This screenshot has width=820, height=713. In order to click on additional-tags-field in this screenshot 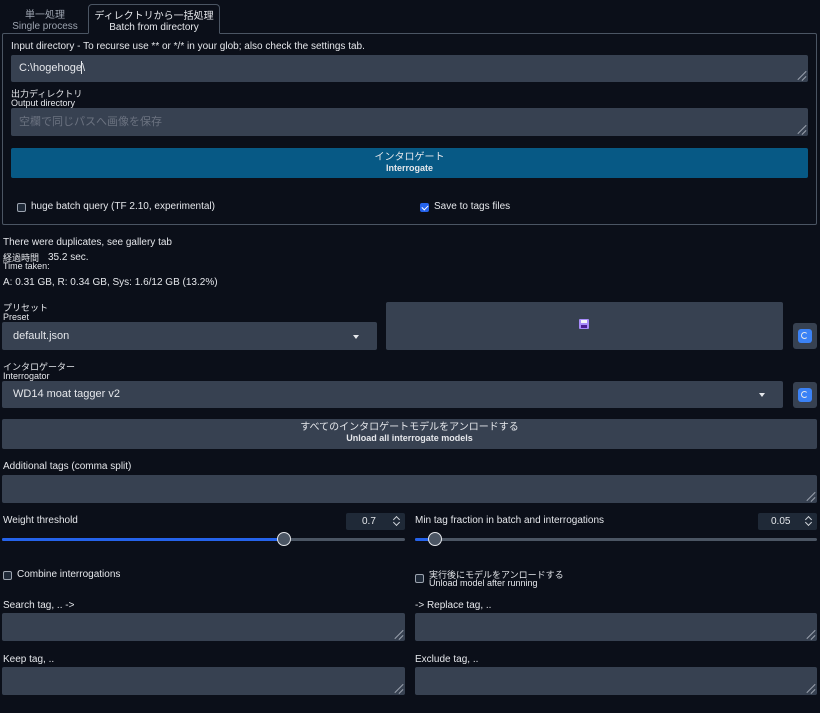, I will do `click(409, 489)`.